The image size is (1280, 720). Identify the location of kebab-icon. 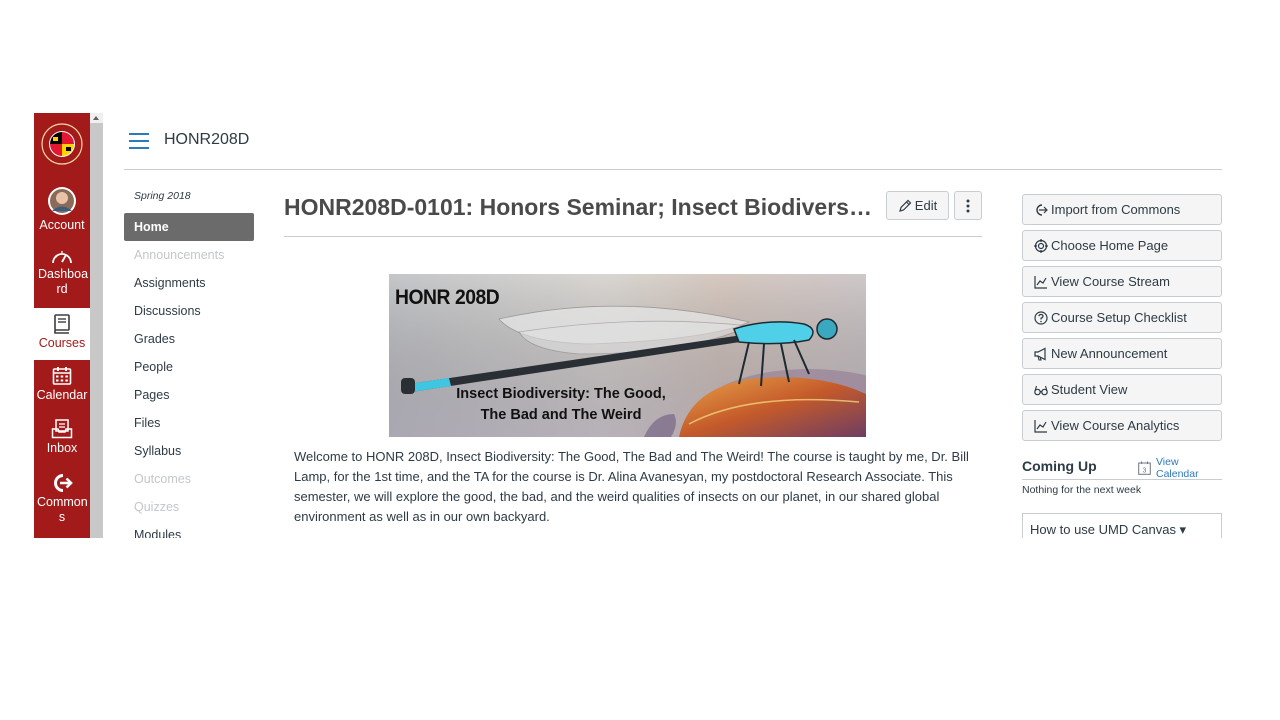
(968, 205).